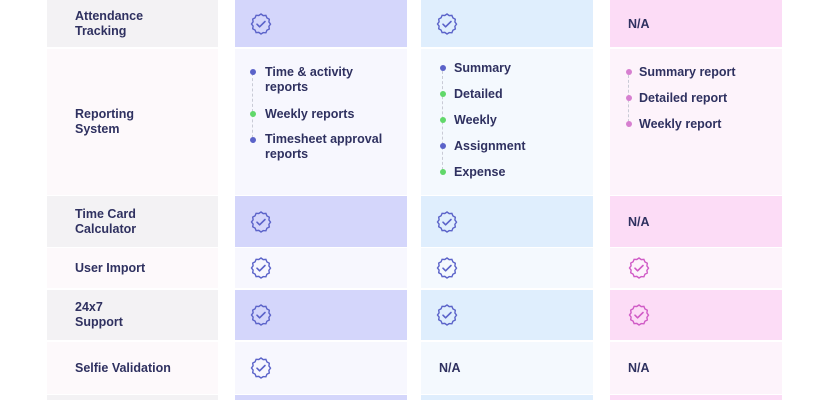 Image resolution: width=840 pixels, height=400 pixels. Describe the element at coordinates (324, 146) in the screenshot. I see `report-item: Timesheet approval reports` at that location.